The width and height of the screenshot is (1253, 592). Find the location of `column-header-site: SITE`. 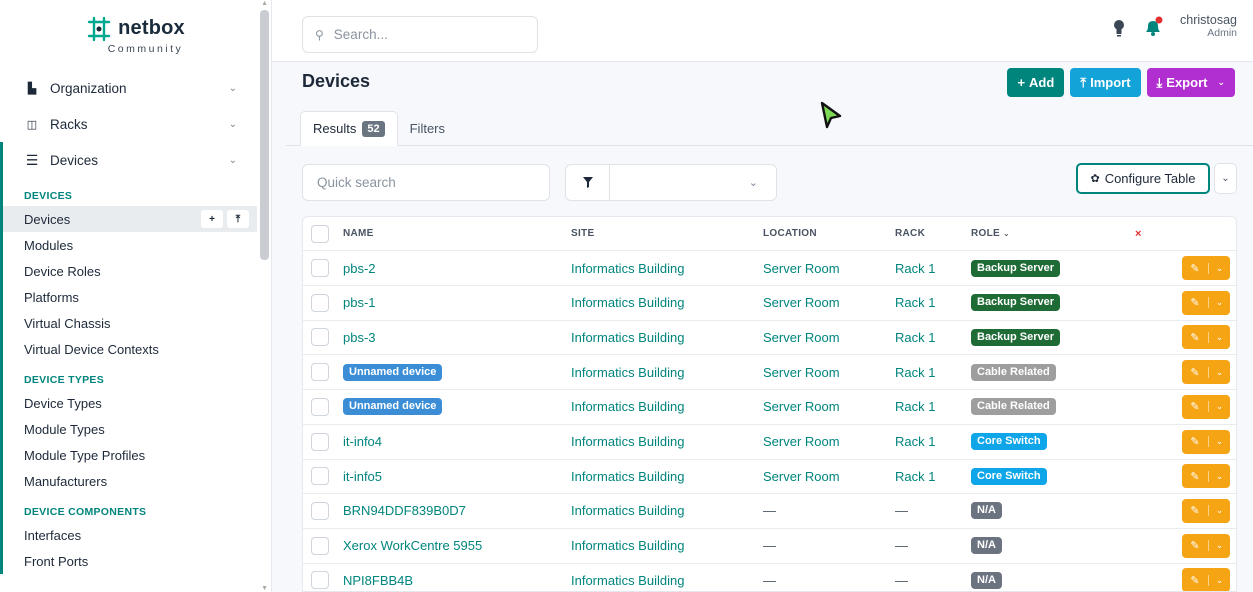

column-header-site: SITE is located at coordinates (582, 233).